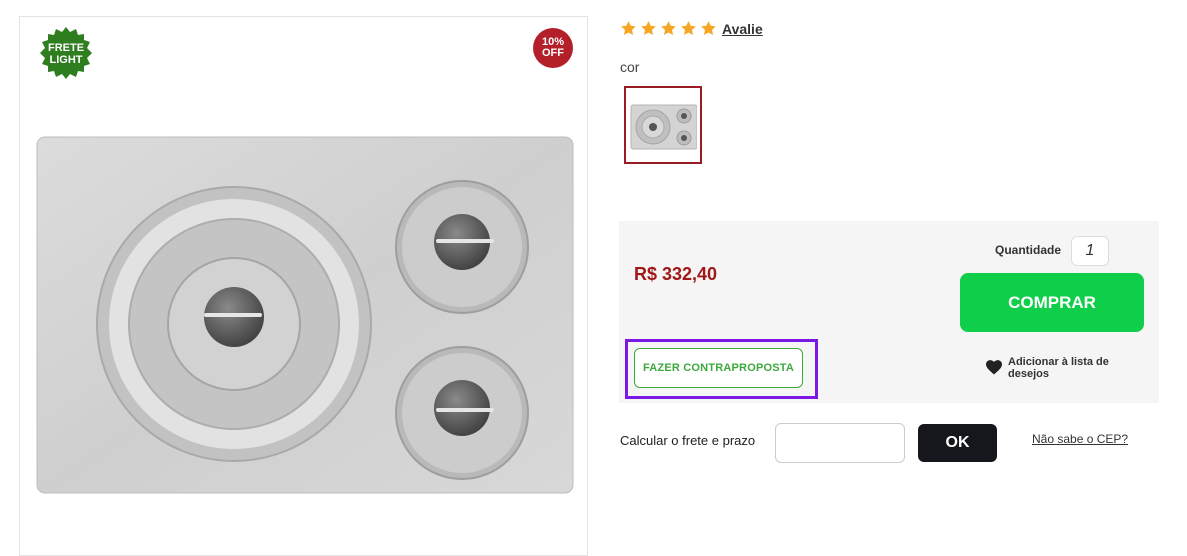 Image resolution: width=1187 pixels, height=556 pixels. I want to click on rating: Avalie, so click(691, 28).